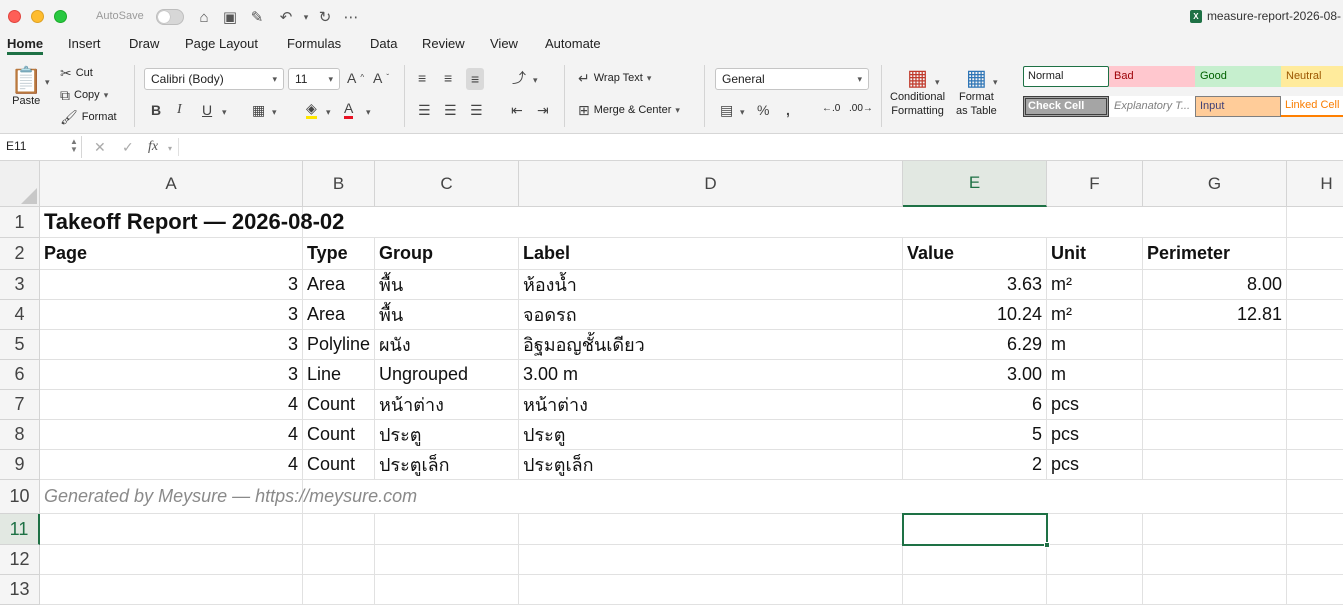 This screenshot has height=611, width=1343. Describe the element at coordinates (20, 435) in the screenshot. I see `row-header-8: 8` at that location.